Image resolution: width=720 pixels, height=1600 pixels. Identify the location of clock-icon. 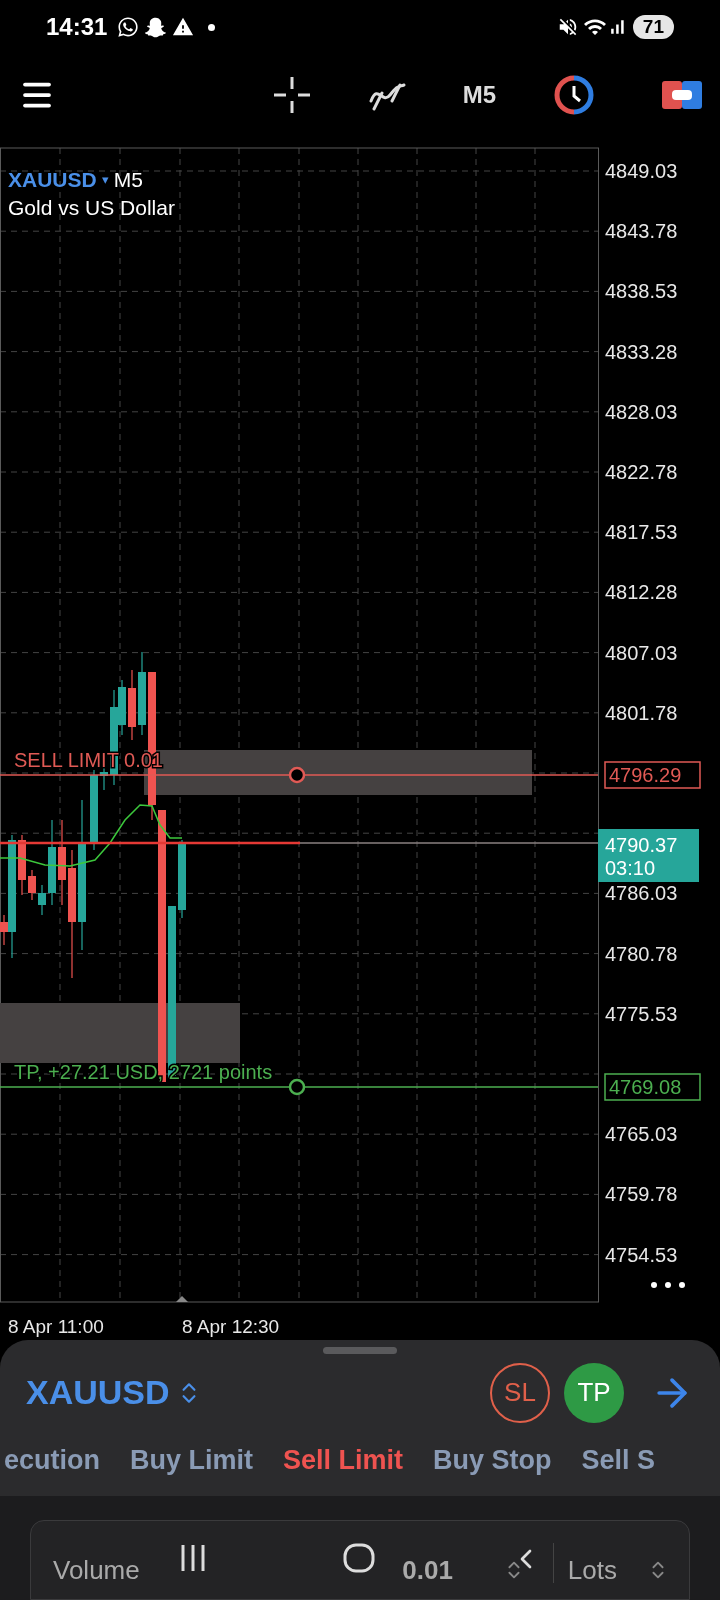
(574, 95).